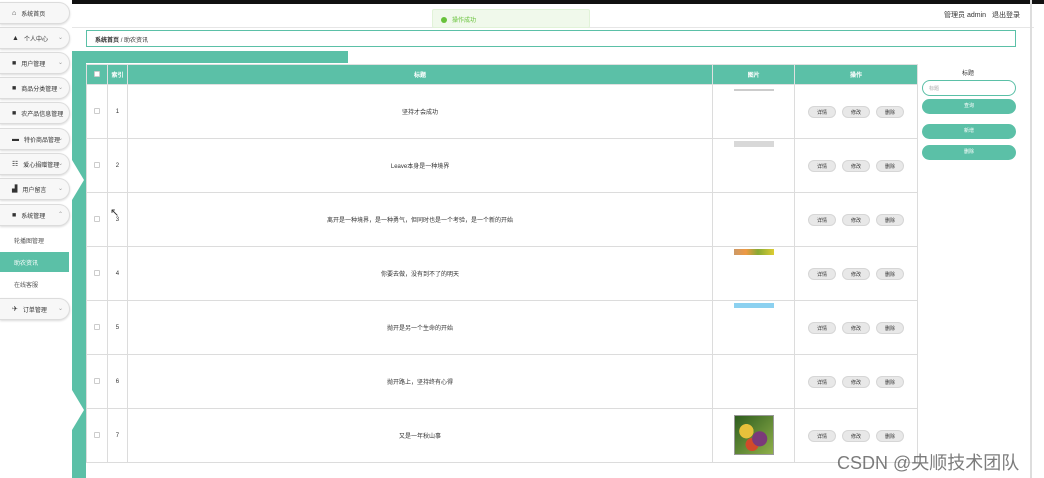 The image size is (1044, 478). What do you see at coordinates (136, 41) in the screenshot?
I see `breadcrumb-current: 助农资讯` at bounding box center [136, 41].